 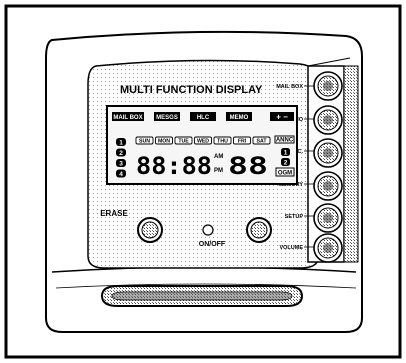 I want to click on day-label: MON, so click(x=164, y=142).